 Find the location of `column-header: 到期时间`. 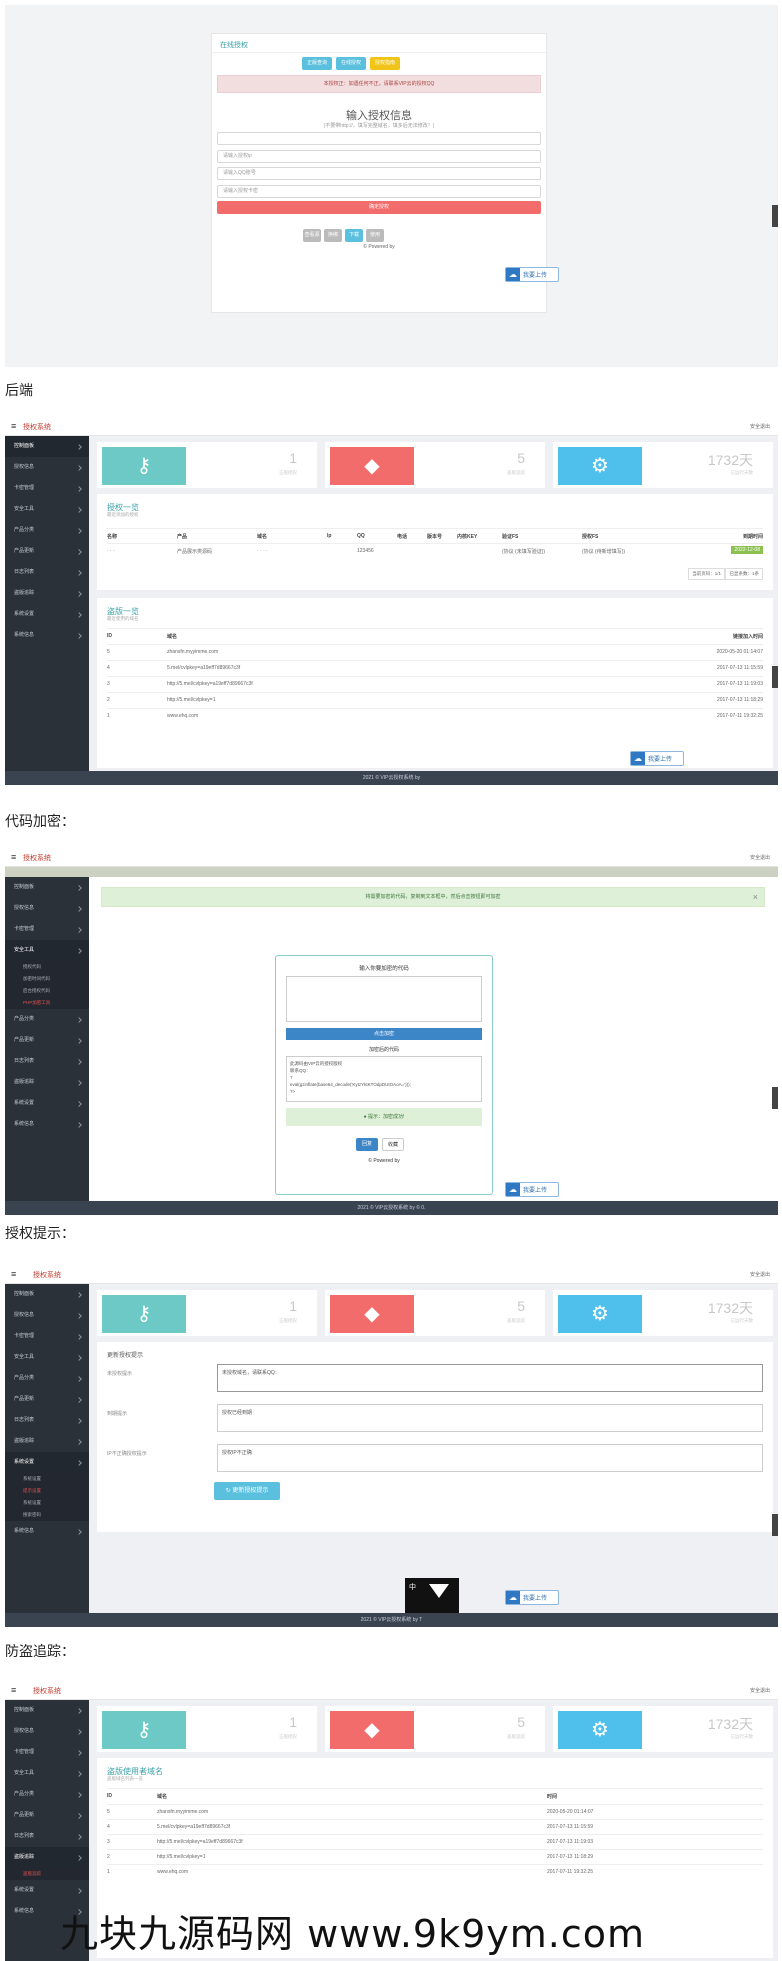

column-header: 到期时间 is located at coordinates (752, 537).